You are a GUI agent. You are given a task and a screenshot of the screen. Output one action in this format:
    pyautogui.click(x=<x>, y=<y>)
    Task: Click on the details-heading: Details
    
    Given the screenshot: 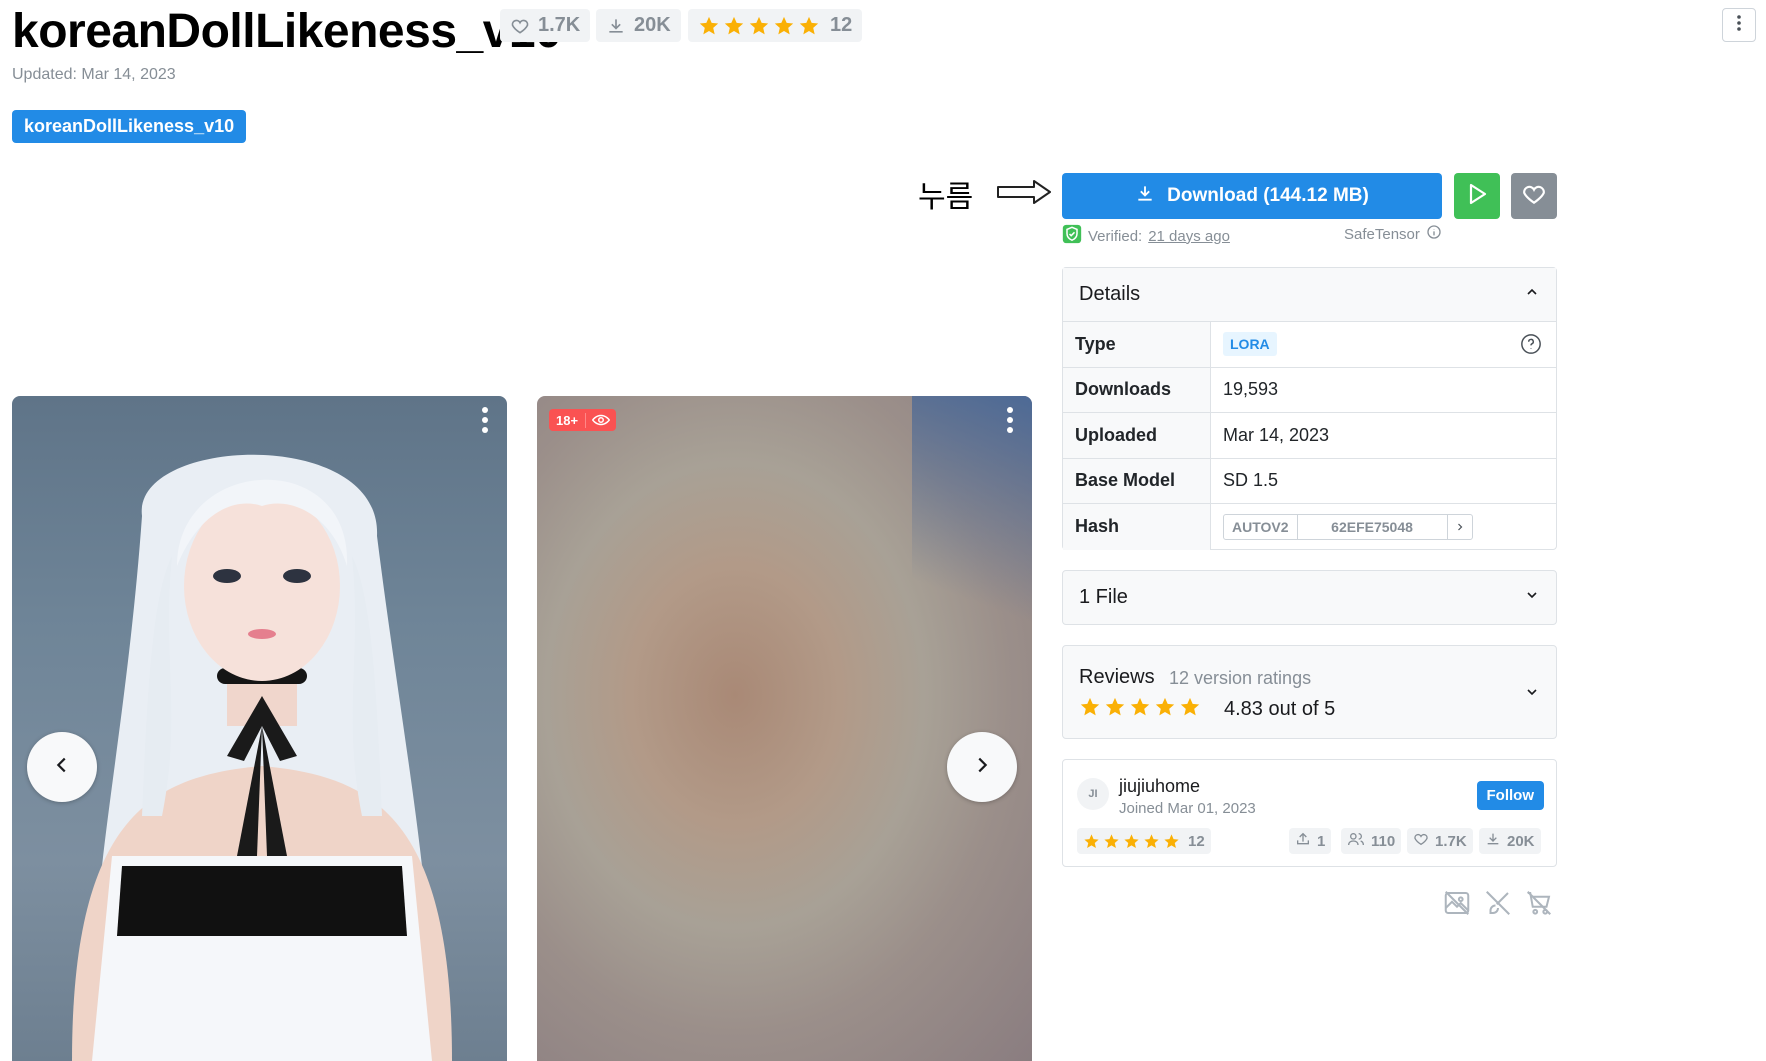 What is the action you would take?
    pyautogui.click(x=1110, y=294)
    